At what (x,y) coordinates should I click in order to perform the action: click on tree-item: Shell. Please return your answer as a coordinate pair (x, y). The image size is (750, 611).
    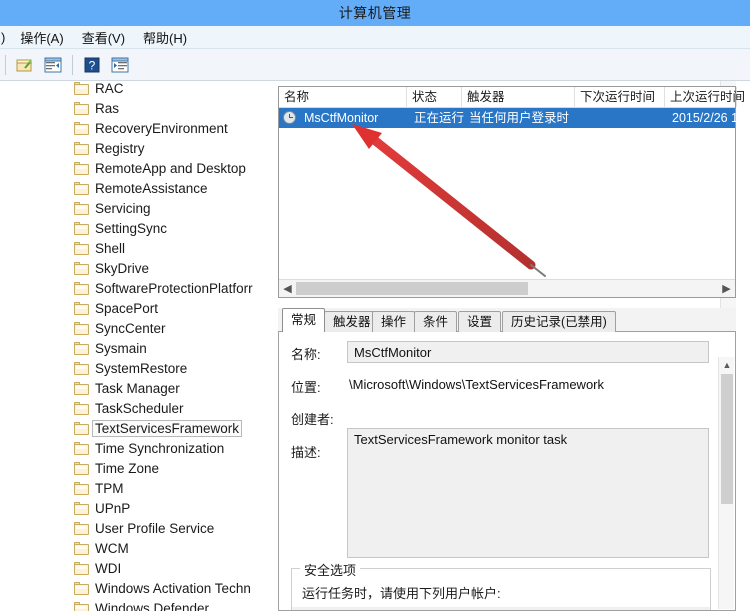
    Looking at the image, I should click on (125, 248).